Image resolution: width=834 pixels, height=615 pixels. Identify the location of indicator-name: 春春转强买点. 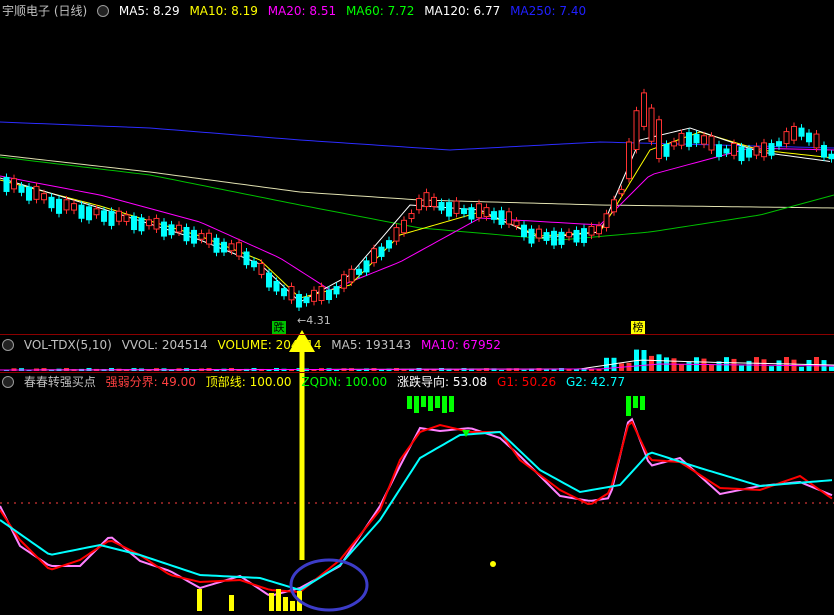
(60, 382).